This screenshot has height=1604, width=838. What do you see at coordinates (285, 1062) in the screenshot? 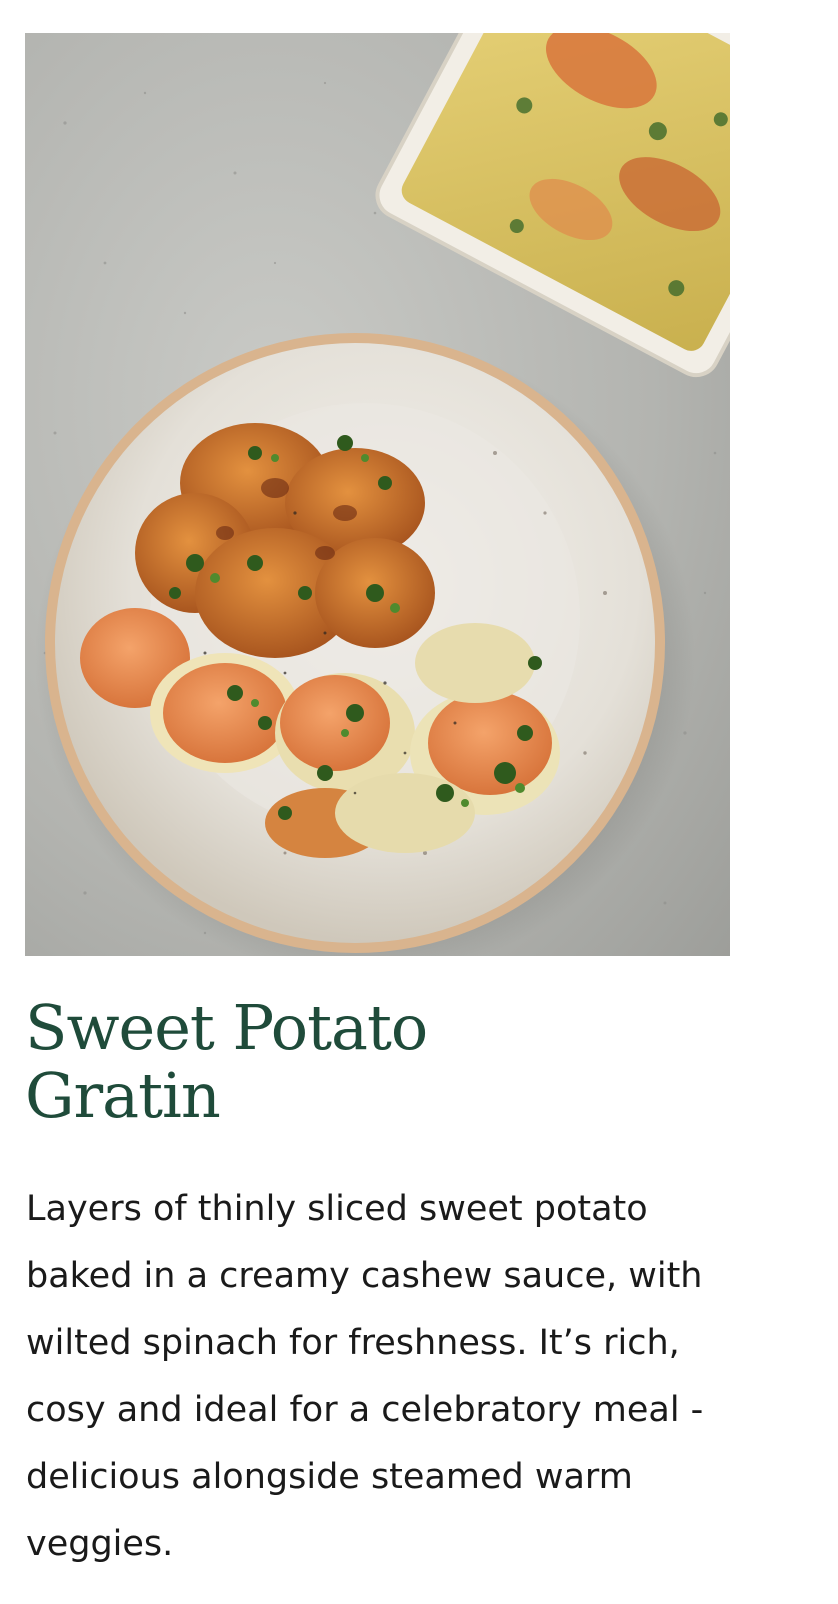
I see `recipe-title: Sweet Potato Gratin` at bounding box center [285, 1062].